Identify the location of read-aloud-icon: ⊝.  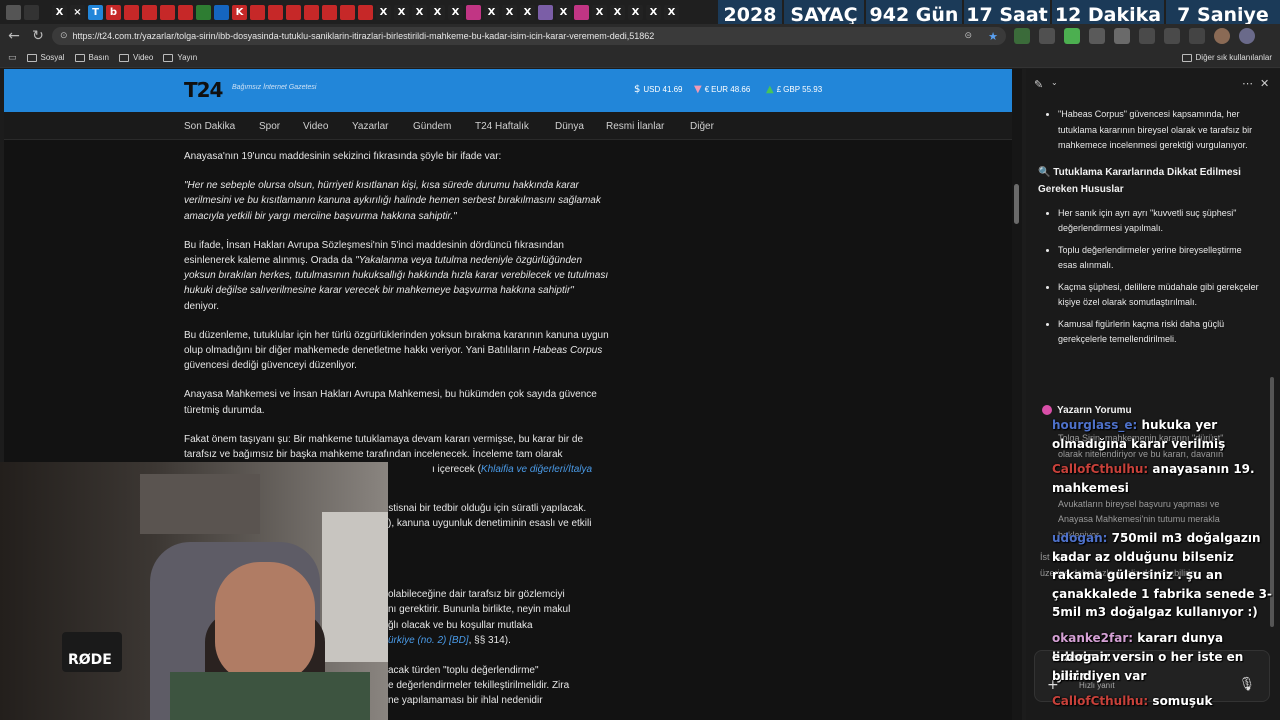
(968, 36).